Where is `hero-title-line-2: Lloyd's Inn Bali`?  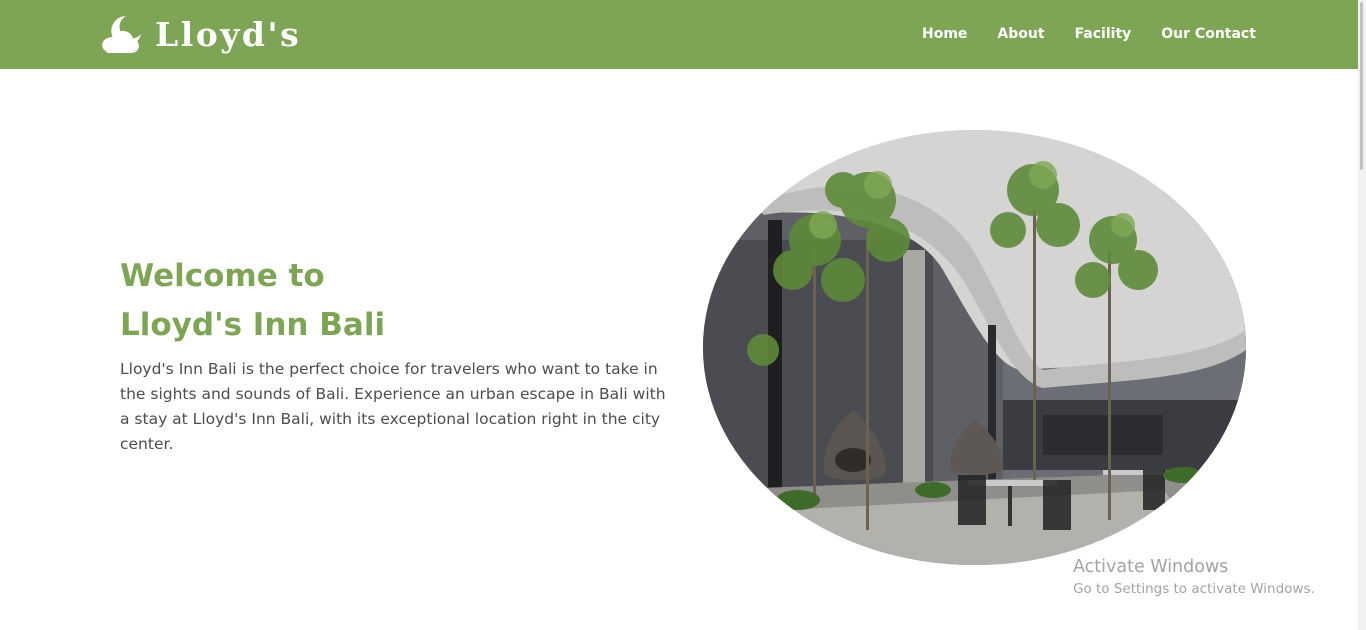
hero-title-line-2: Lloyd's Inn Bali is located at coordinates (253, 325).